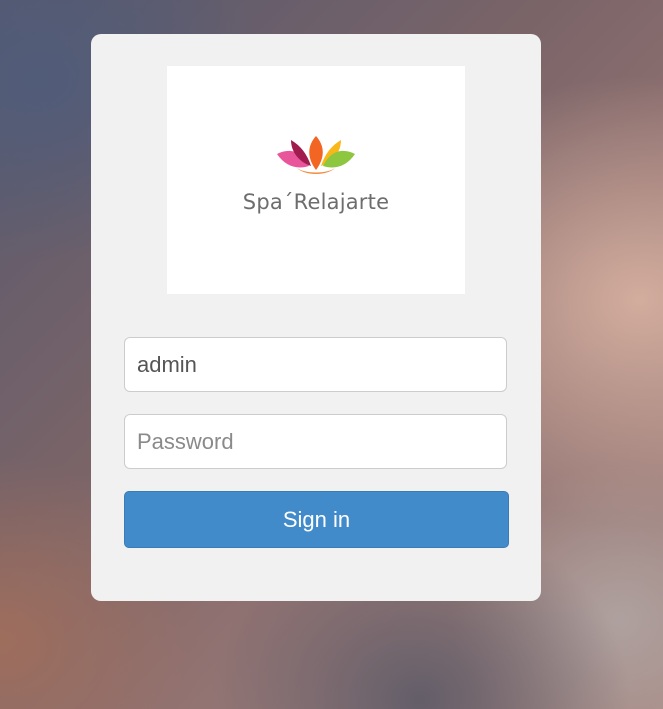  Describe the element at coordinates (316, 519) in the screenshot. I see `sign-in-button: Sign in` at that location.